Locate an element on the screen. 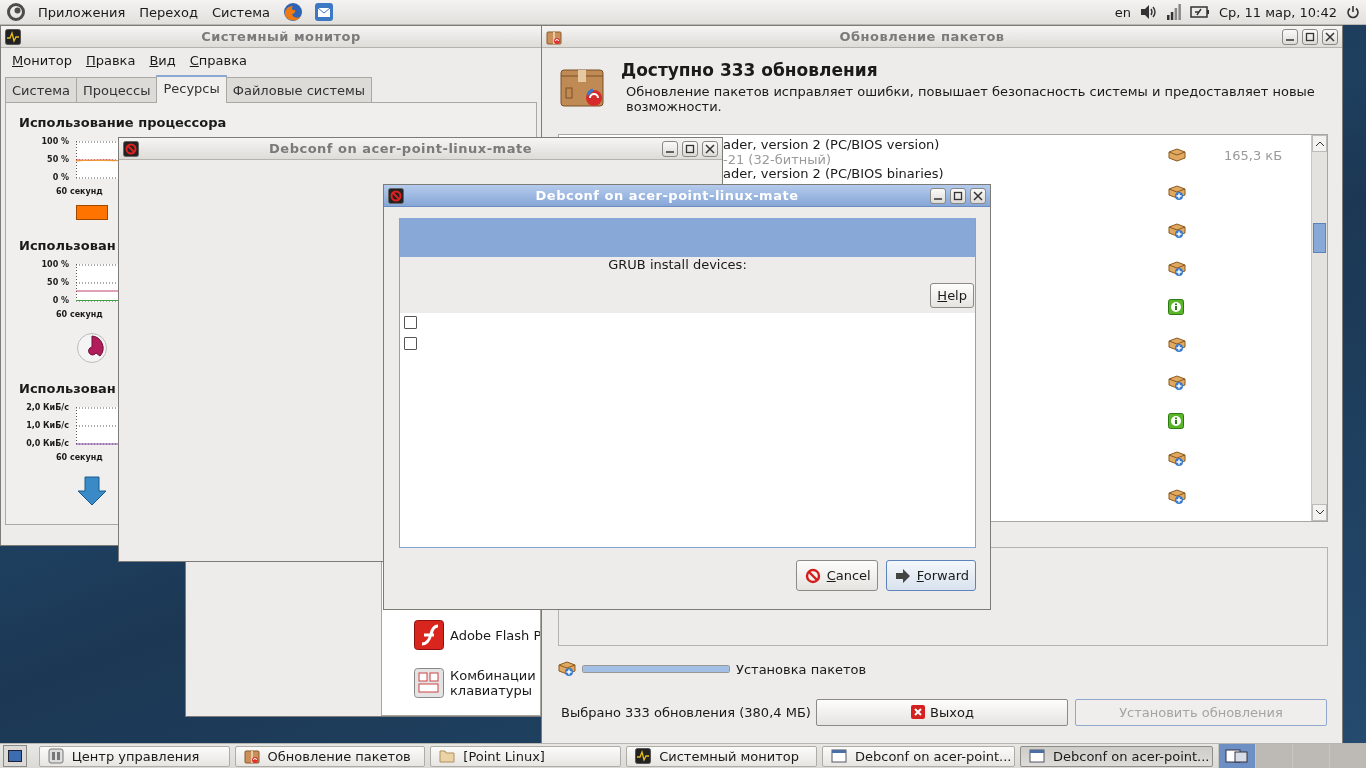 This screenshot has height=768, width=1366. menu-item: Вид is located at coordinates (162, 60).